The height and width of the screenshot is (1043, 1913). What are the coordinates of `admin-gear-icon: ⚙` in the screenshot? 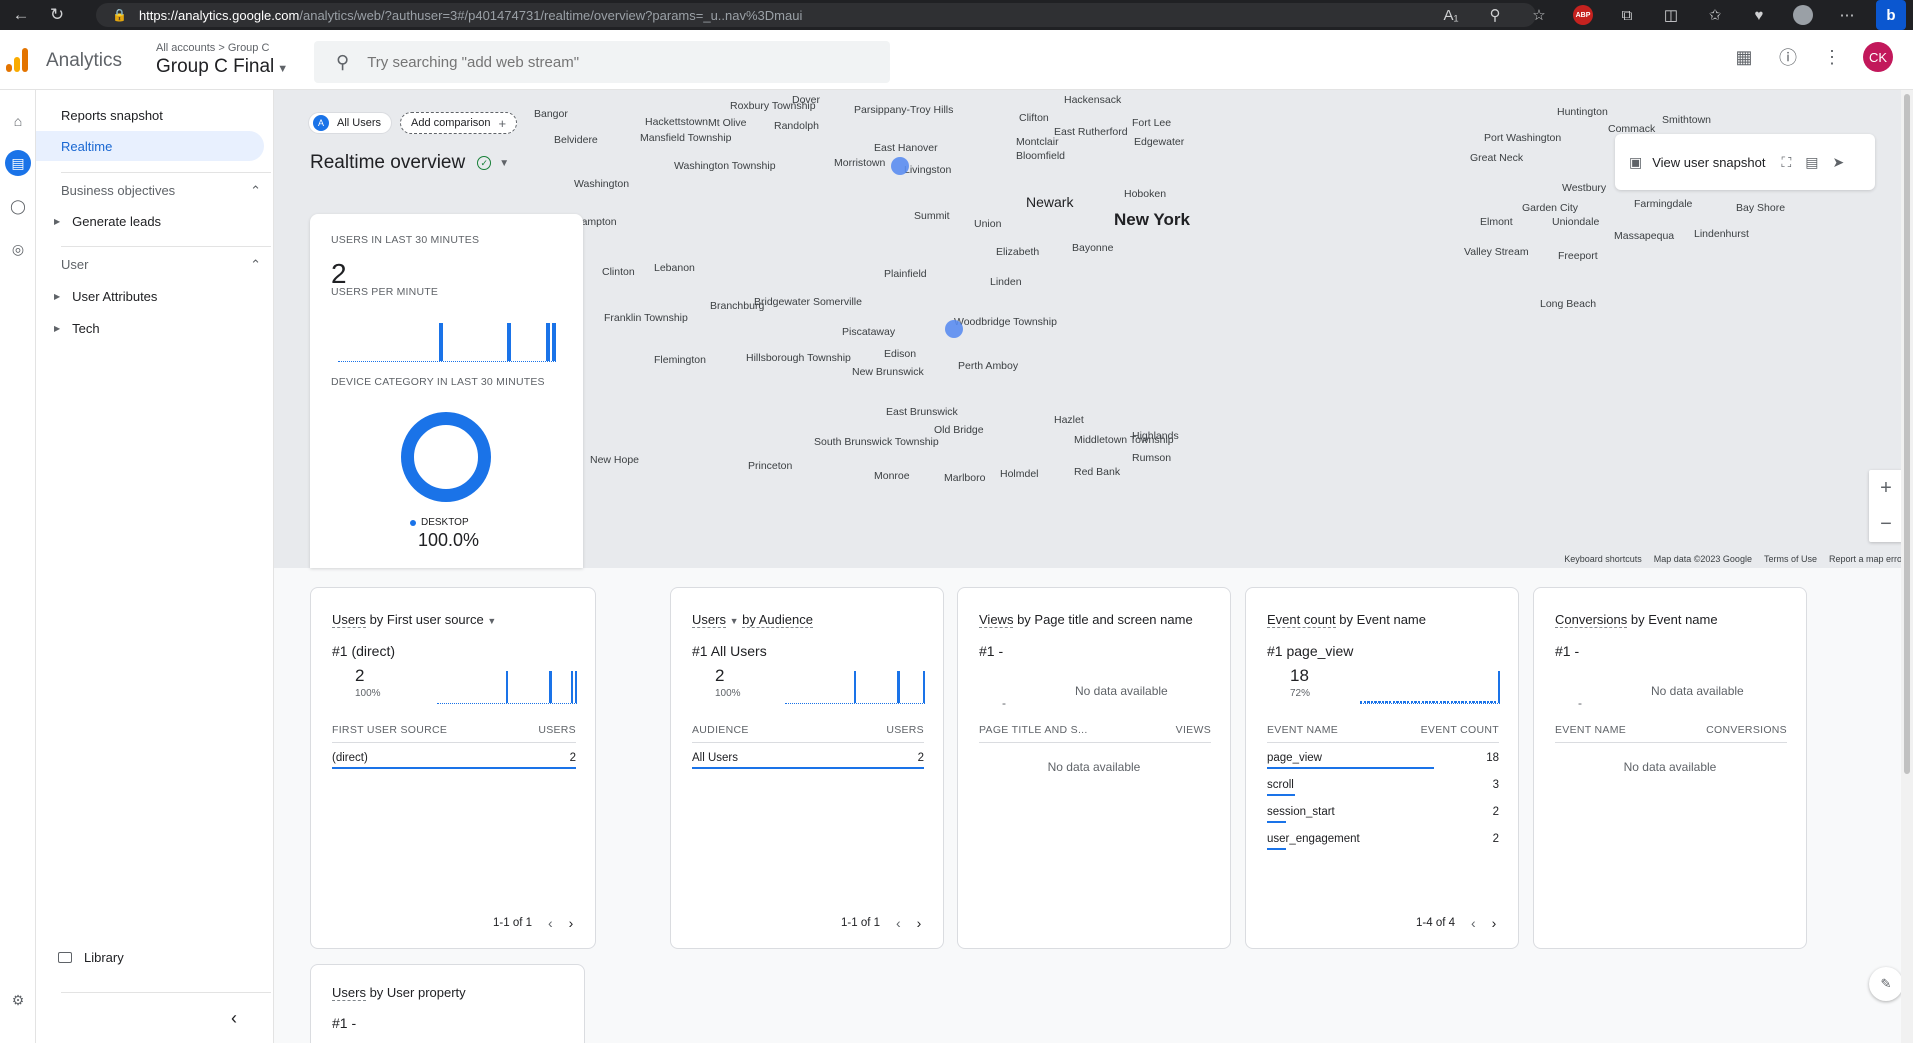 It's located at (18, 1000).